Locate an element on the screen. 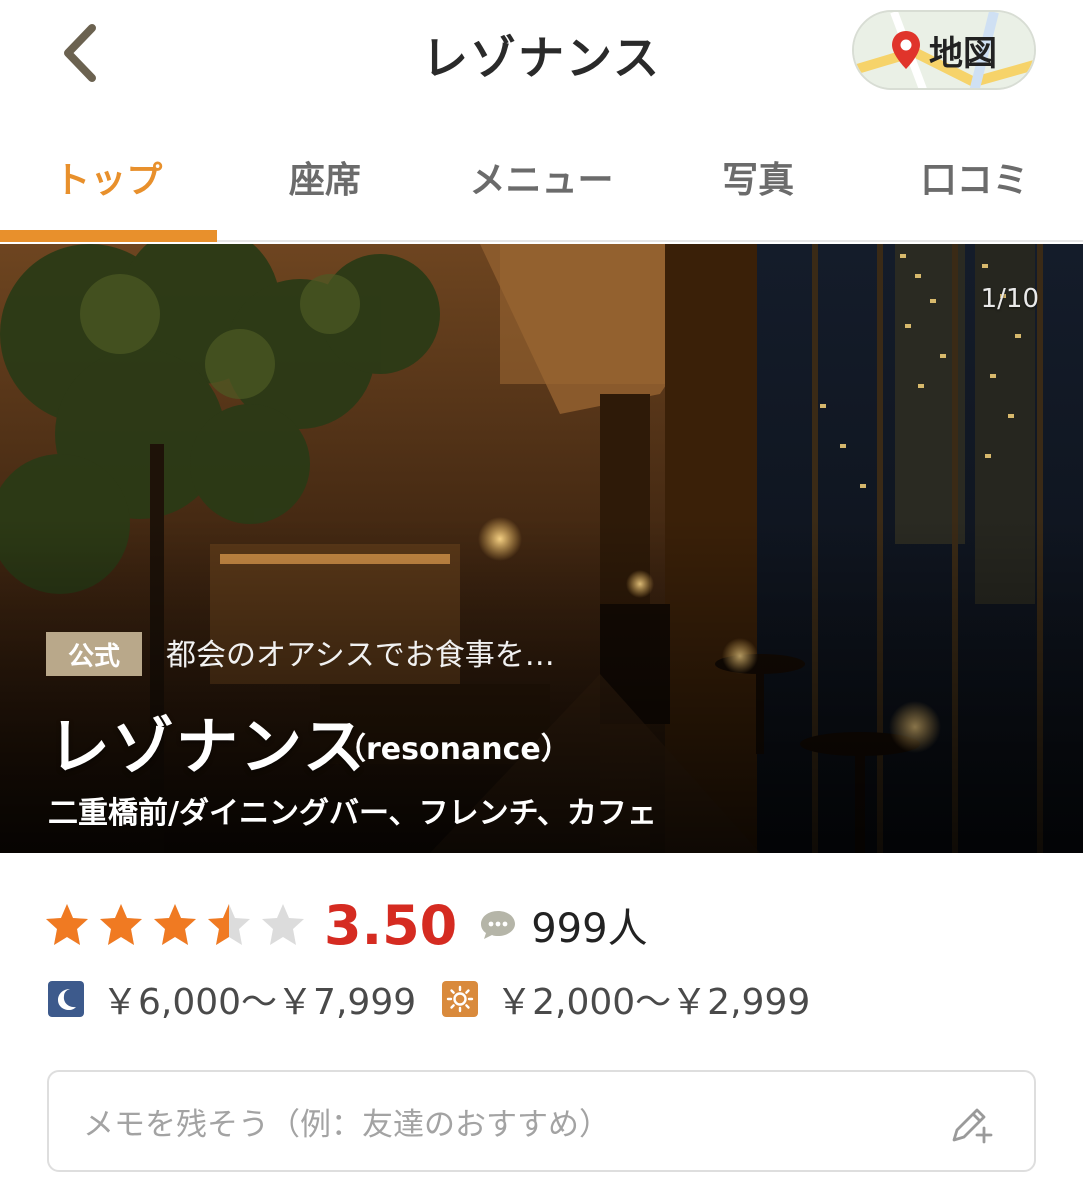  tab-bar: トップ 座席 メニュー 写真 口コミ is located at coordinates (541, 181).